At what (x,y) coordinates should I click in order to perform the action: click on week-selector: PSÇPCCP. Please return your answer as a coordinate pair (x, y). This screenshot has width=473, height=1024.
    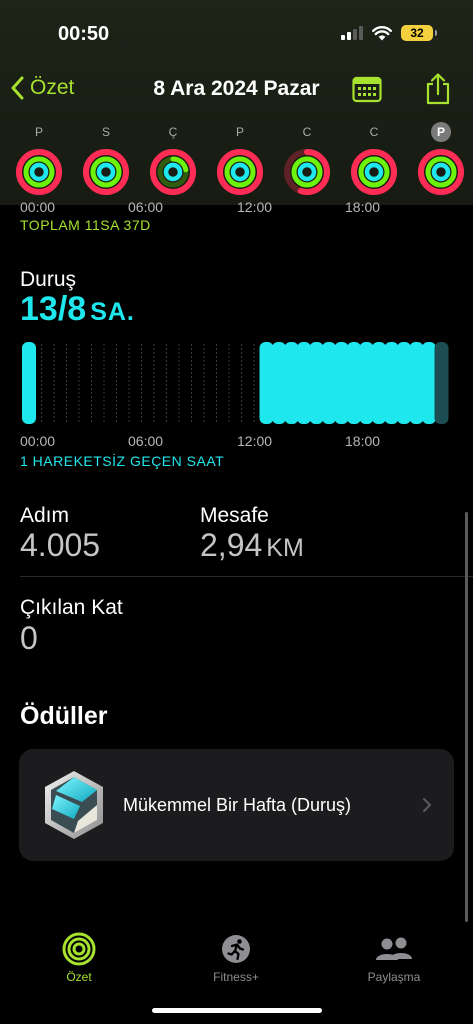
    Looking at the image, I should click on (240, 159).